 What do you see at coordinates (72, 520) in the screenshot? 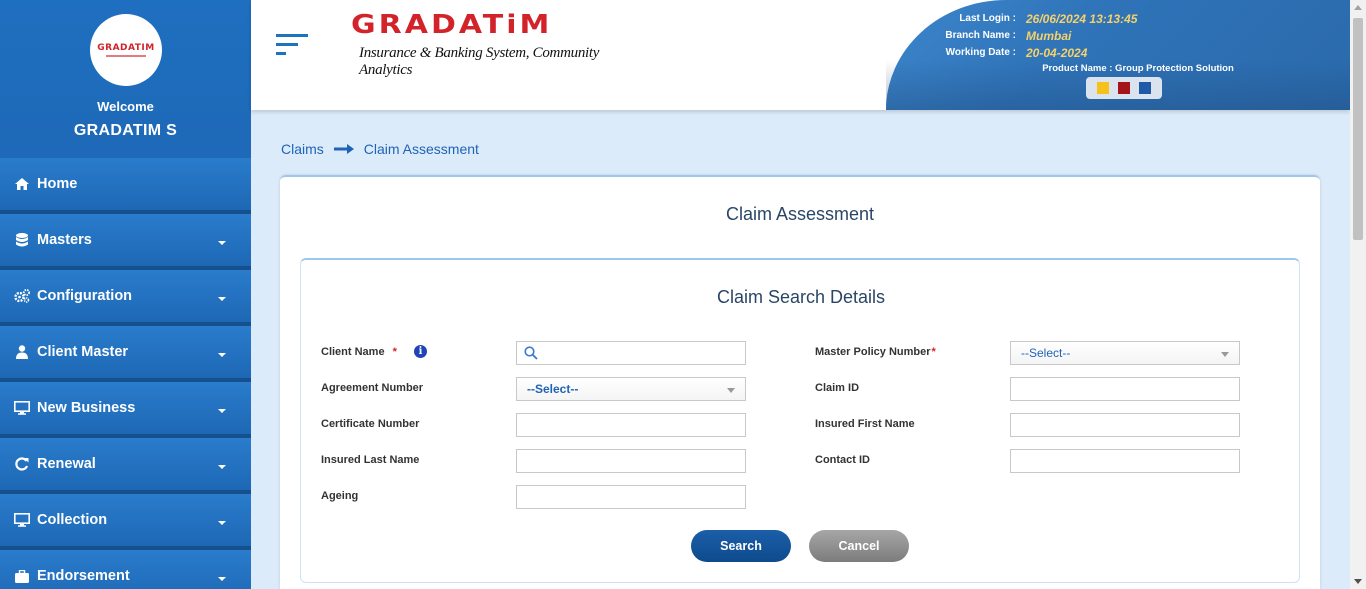
I see `sidebar-item-label: Collection` at bounding box center [72, 520].